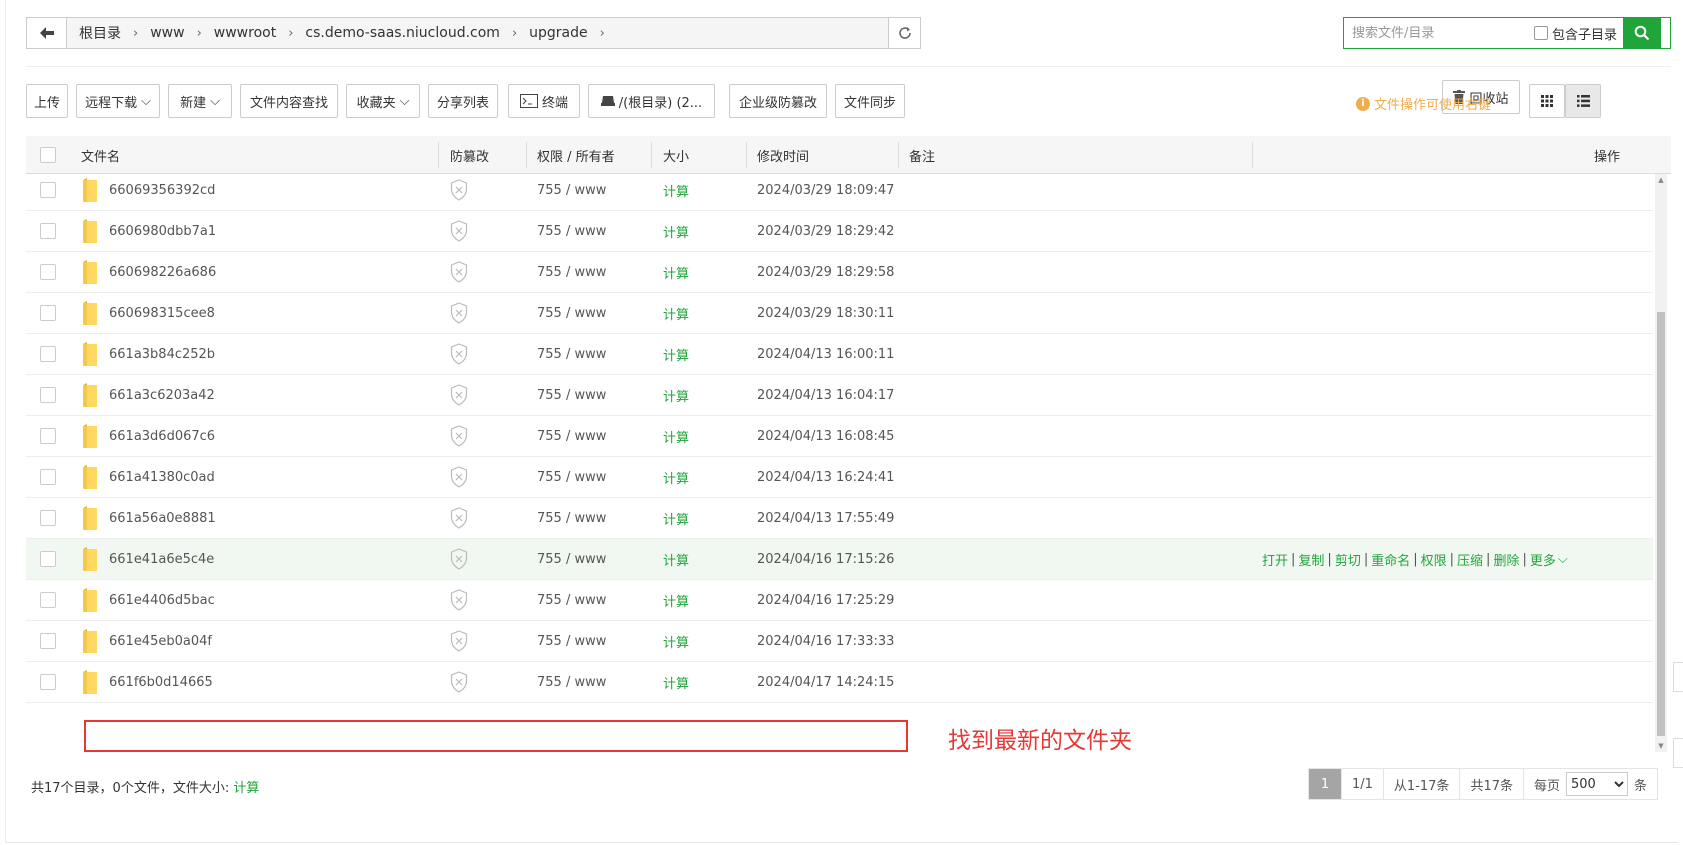 The height and width of the screenshot is (845, 1683). Describe the element at coordinates (383, 101) in the screenshot. I see `favorites-button: 收藏夹 ⌵` at that location.